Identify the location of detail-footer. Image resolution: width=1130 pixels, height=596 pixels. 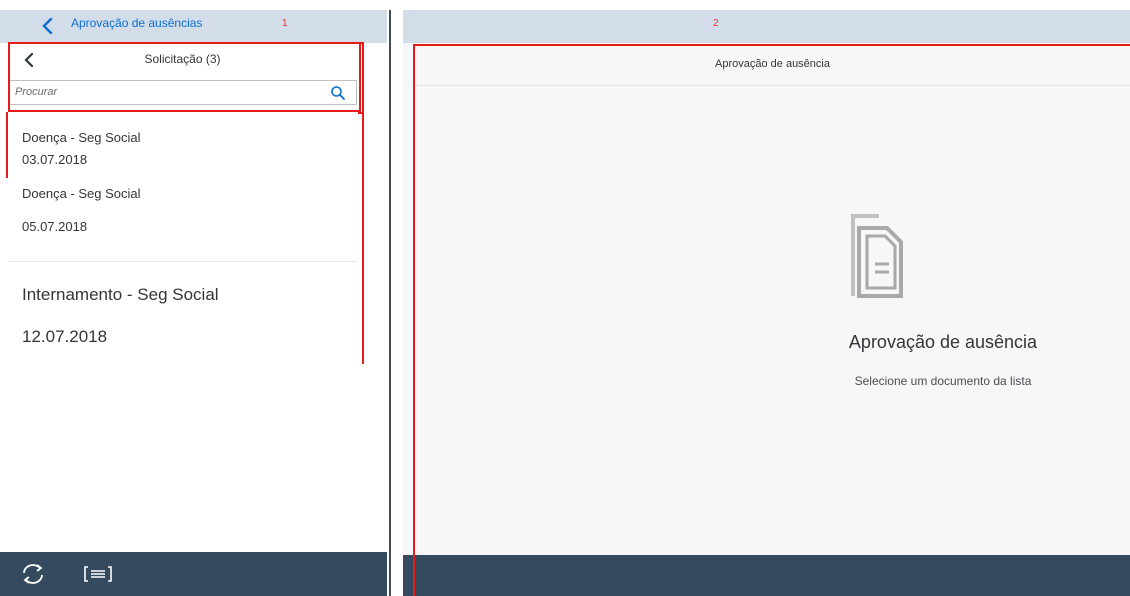
(766, 575).